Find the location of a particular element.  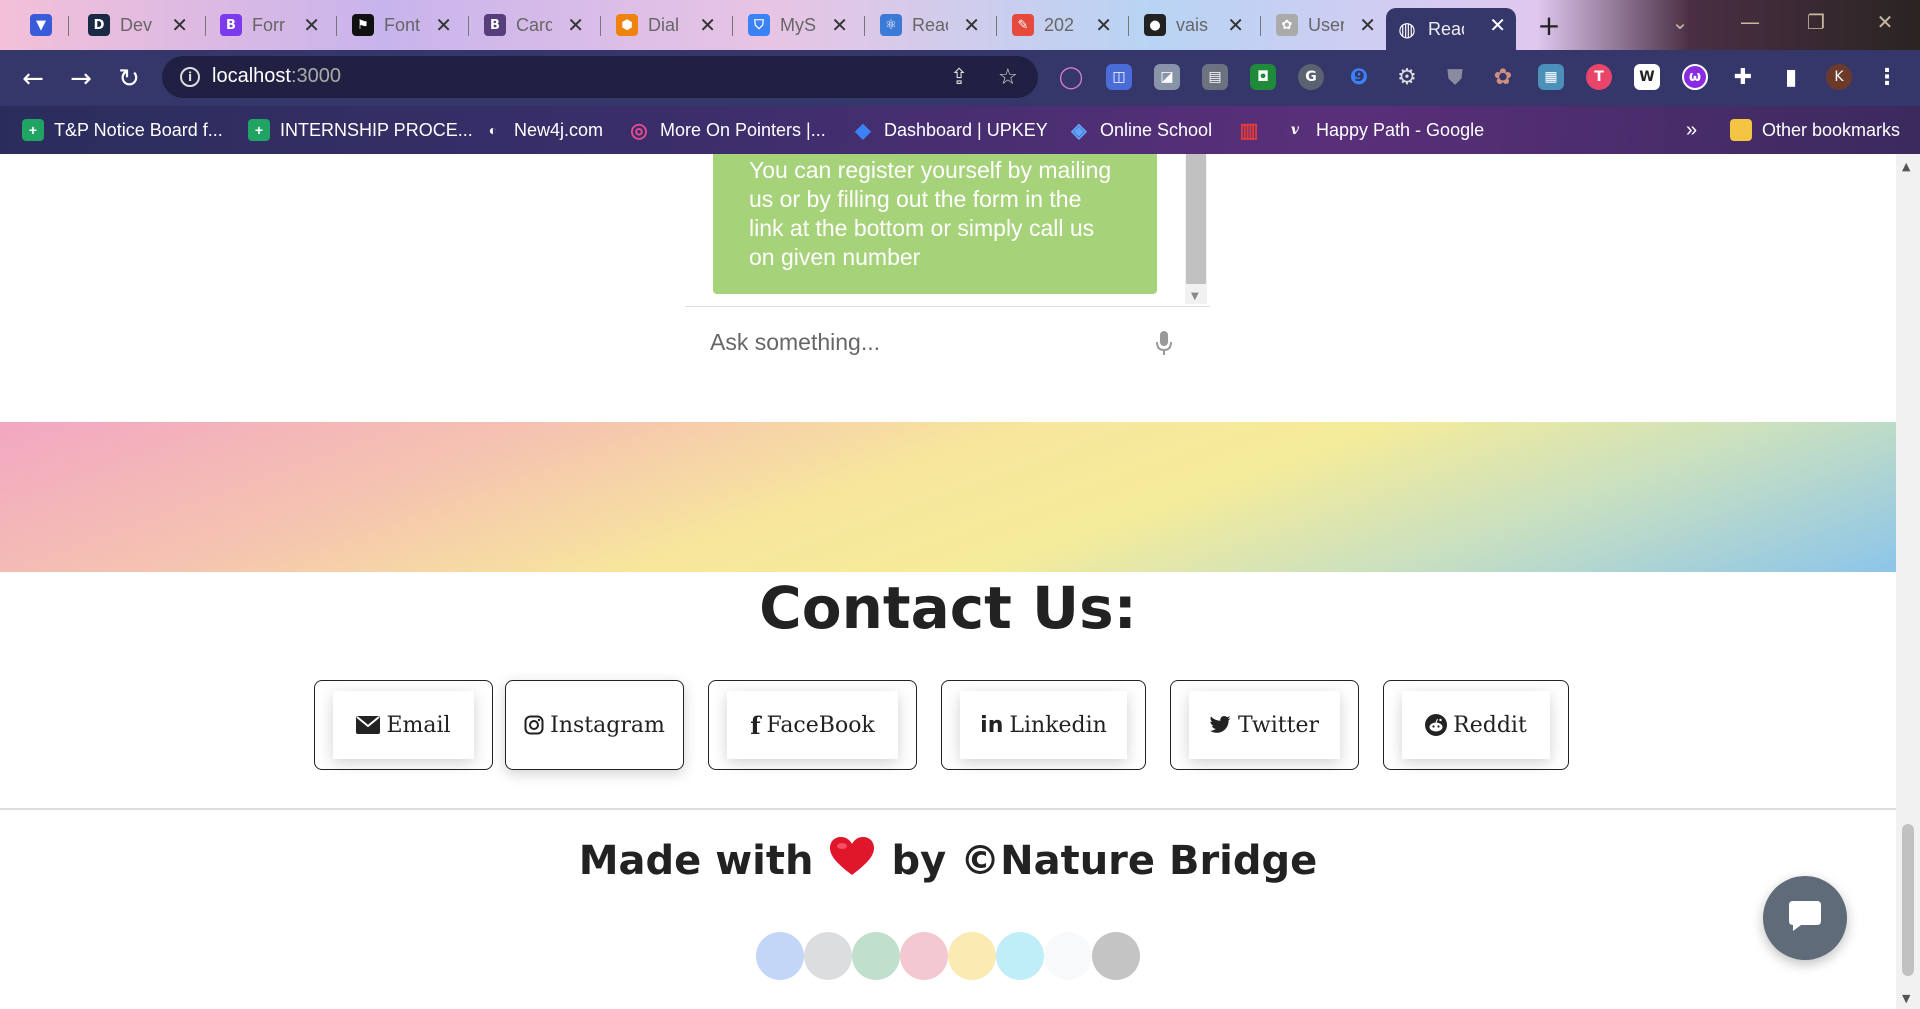

tab-2: ⚑ Font ✕ is located at coordinates (402, 25).